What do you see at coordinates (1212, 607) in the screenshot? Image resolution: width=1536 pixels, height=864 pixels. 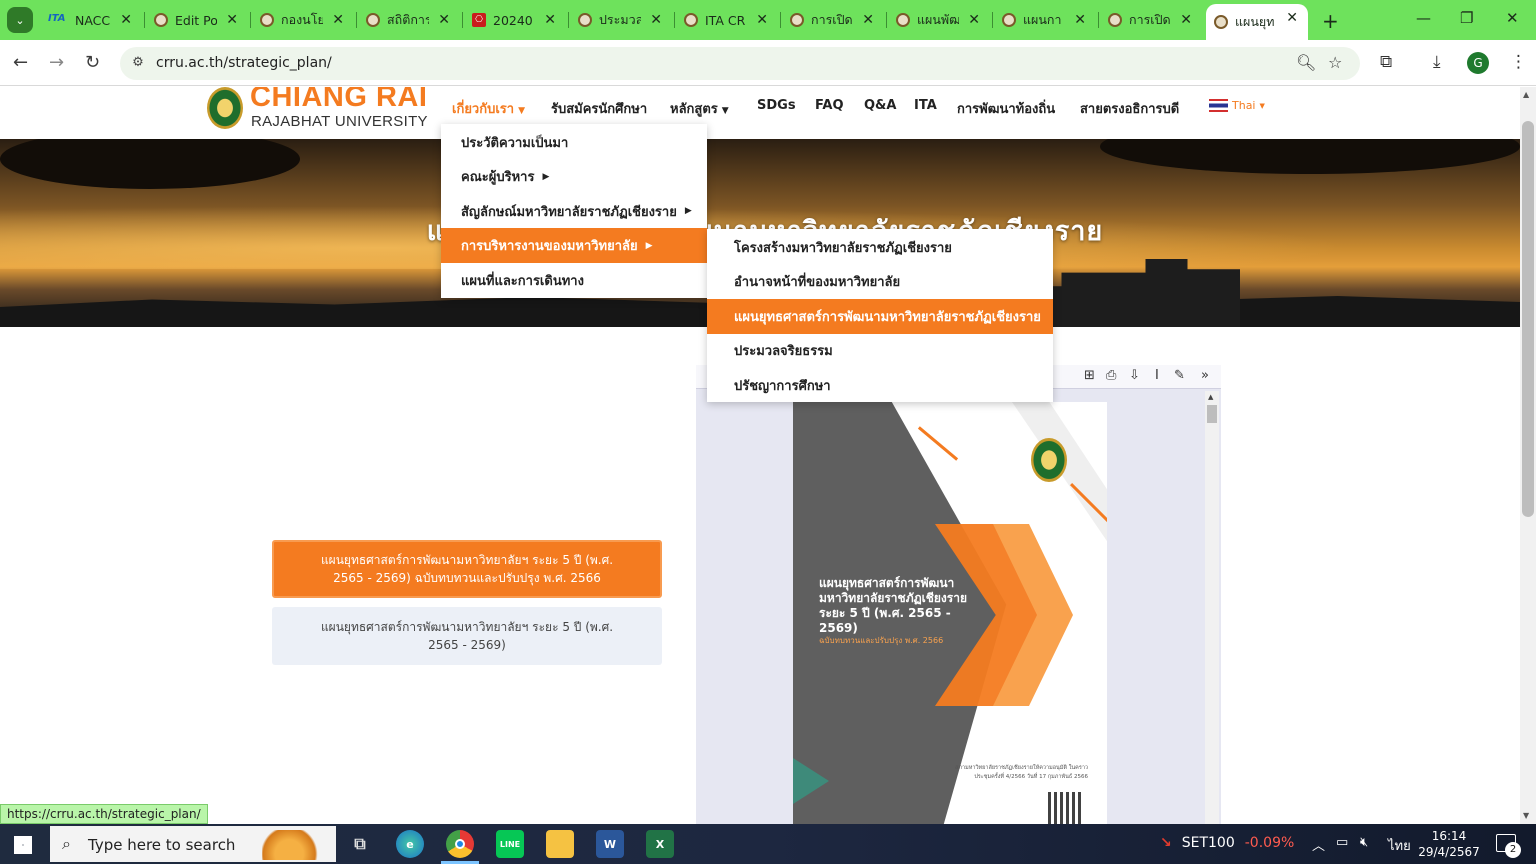 I see `pdf-scrollbar: ▲` at bounding box center [1212, 607].